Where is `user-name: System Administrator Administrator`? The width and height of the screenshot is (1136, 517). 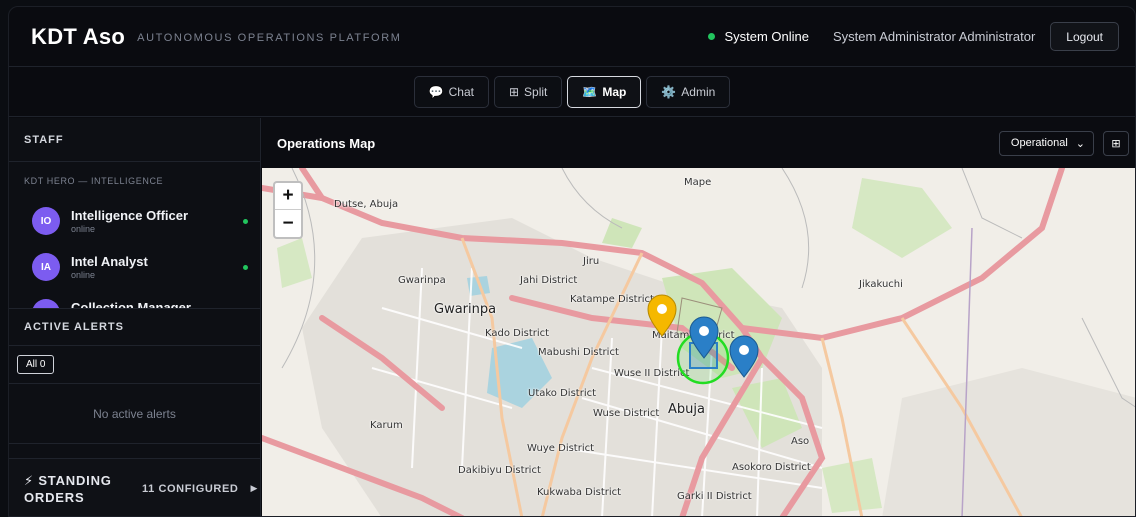
user-name: System Administrator Administrator is located at coordinates (934, 36).